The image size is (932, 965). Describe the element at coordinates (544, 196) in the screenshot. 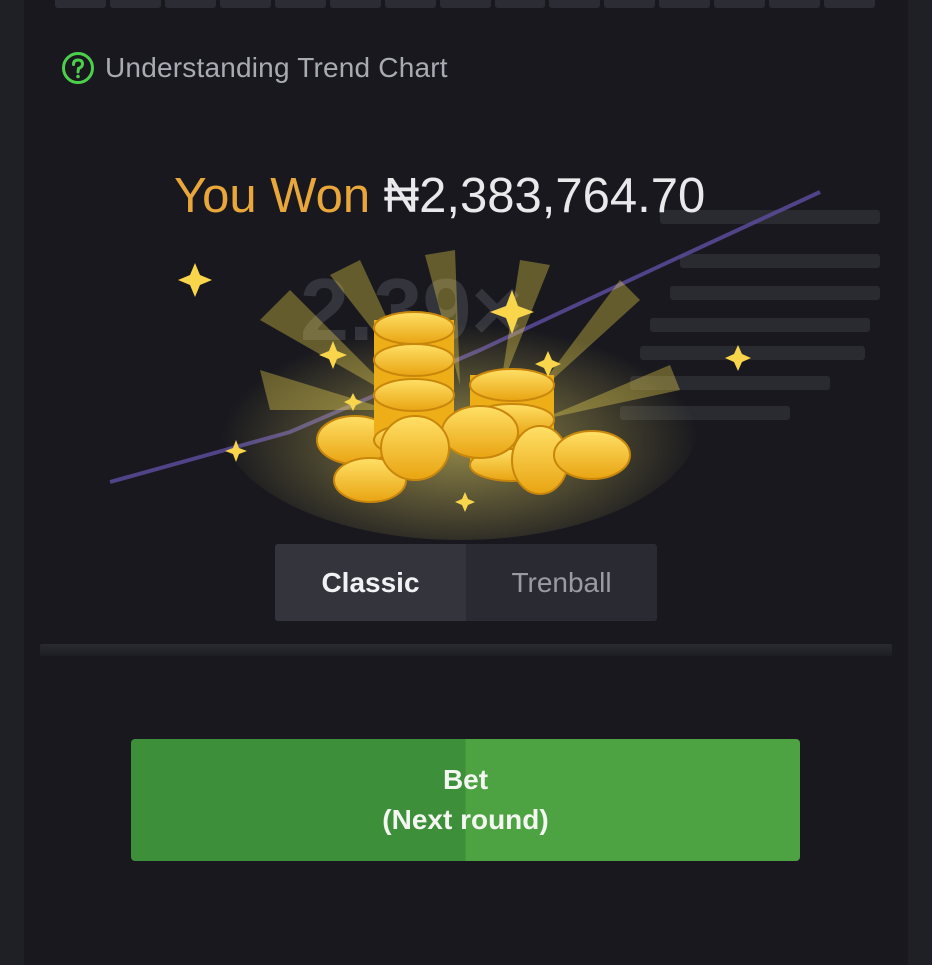

I see `win-amount: ₦2,383,764.70` at that location.